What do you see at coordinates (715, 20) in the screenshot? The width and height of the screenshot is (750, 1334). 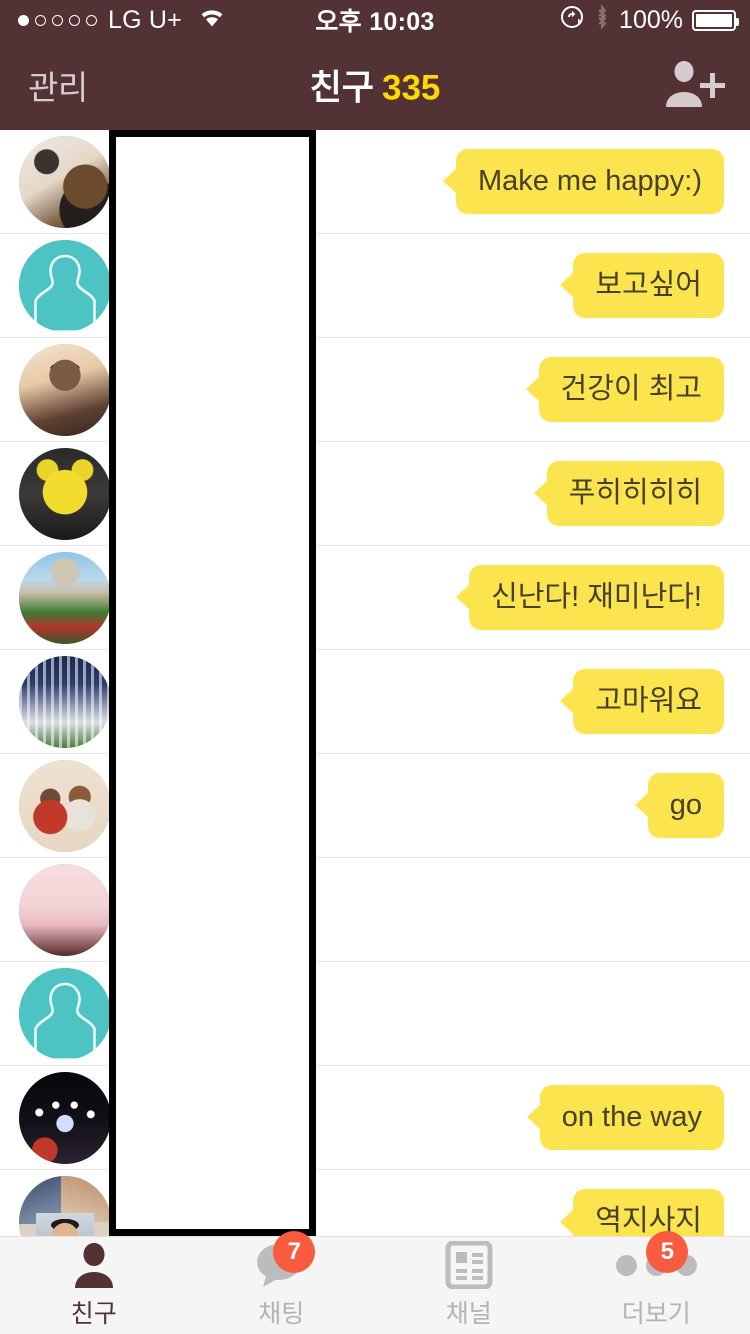 I see `battery-icon` at bounding box center [715, 20].